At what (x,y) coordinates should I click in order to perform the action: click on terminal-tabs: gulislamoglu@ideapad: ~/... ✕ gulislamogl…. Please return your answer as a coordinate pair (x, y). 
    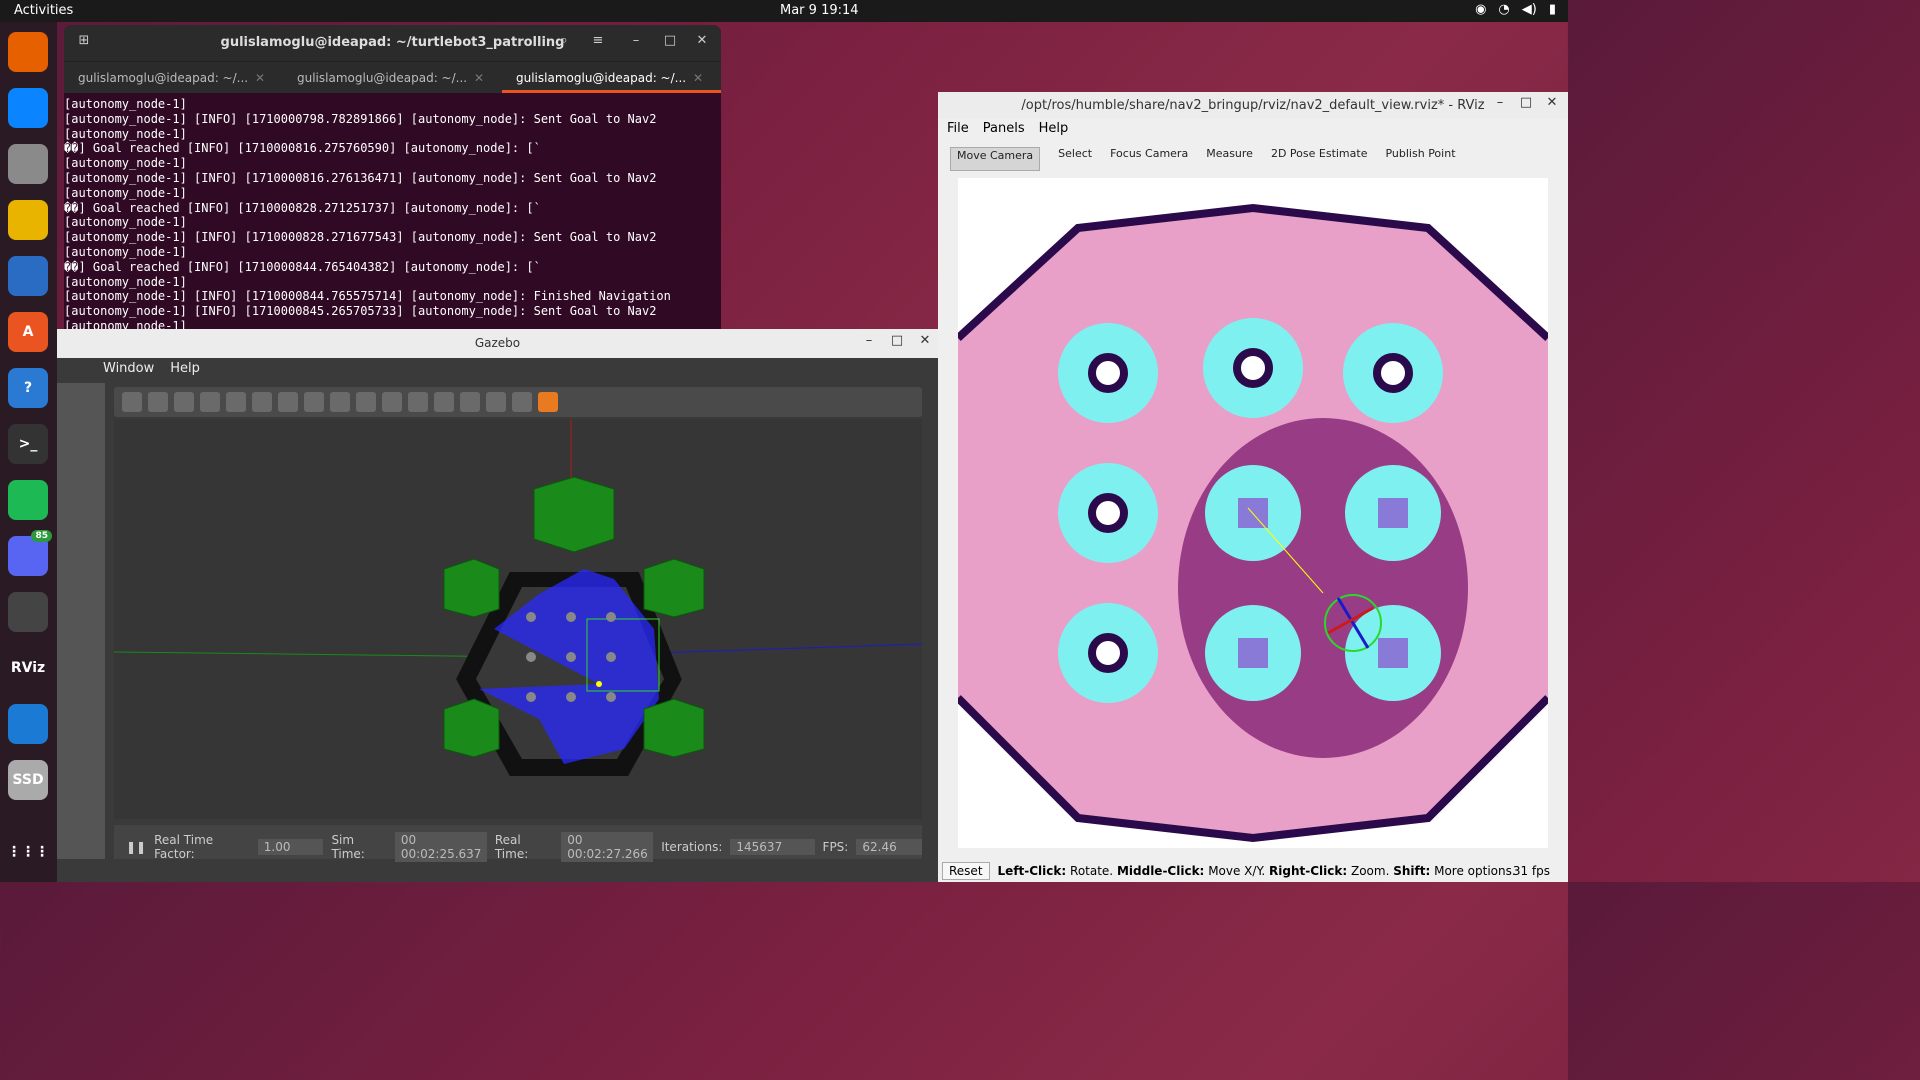
    Looking at the image, I should click on (392, 77).